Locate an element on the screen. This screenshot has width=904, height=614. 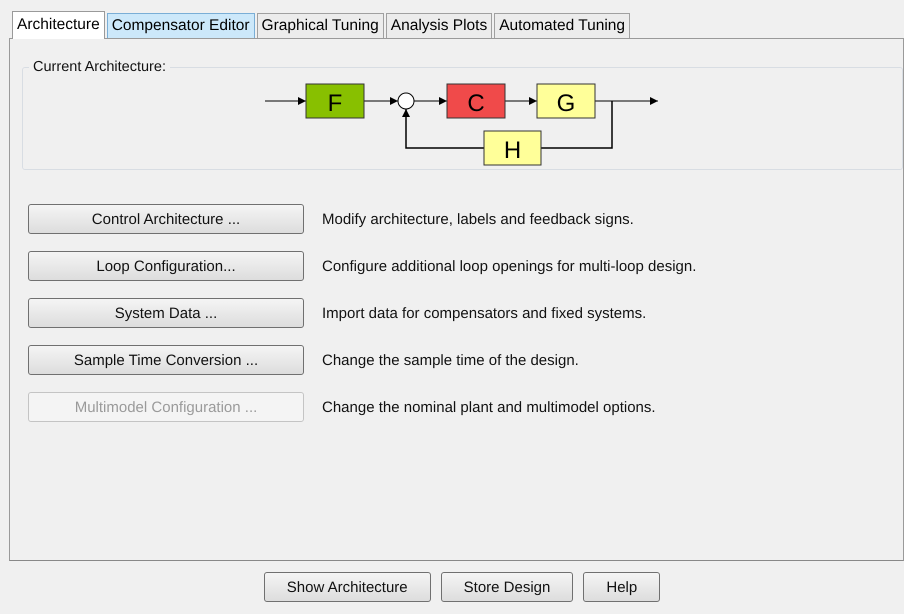
block: H is located at coordinates (512, 148).